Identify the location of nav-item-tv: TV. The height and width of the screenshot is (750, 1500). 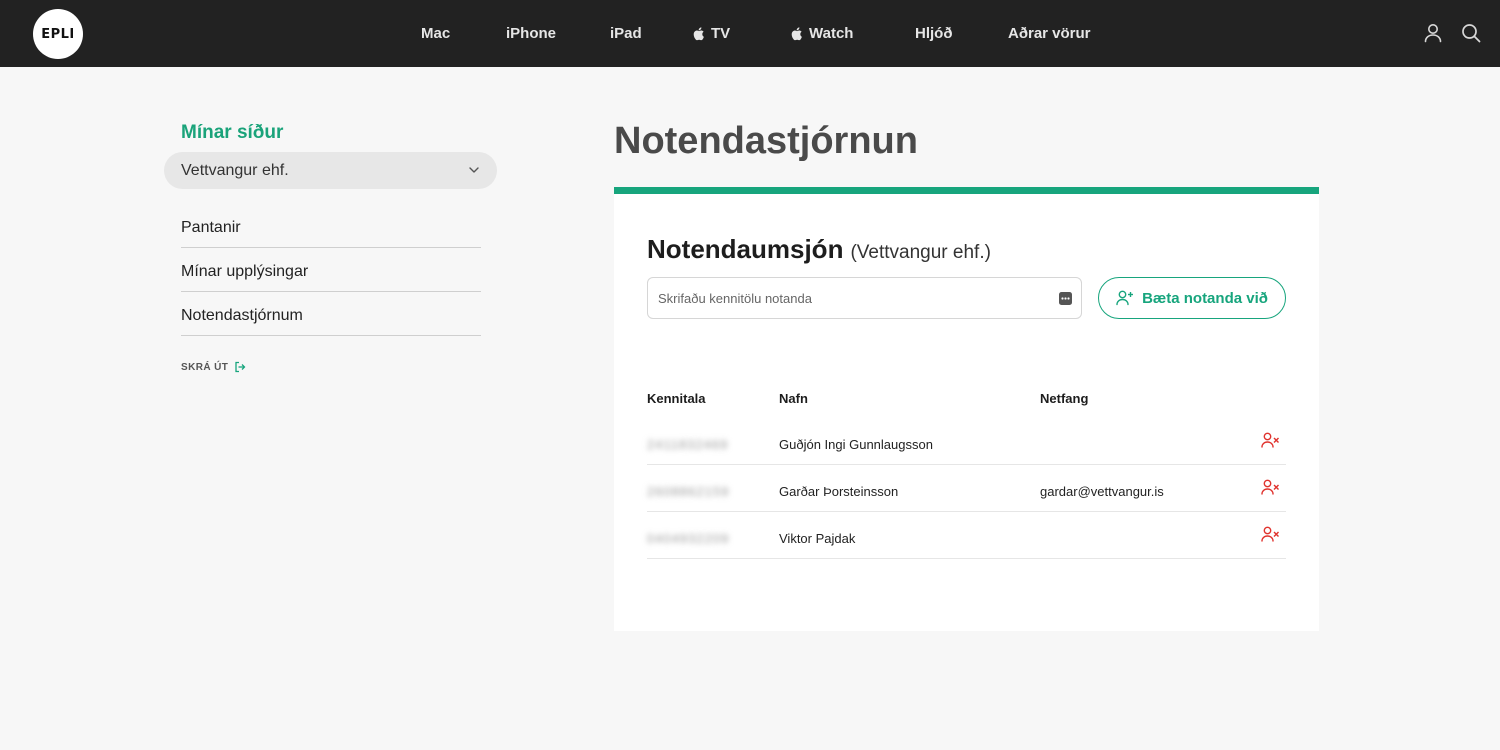
(710, 33).